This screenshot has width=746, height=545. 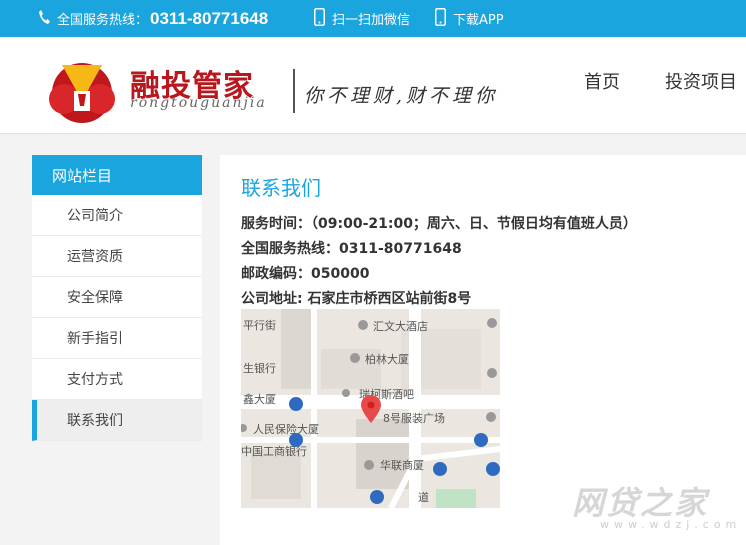 What do you see at coordinates (117, 379) in the screenshot?
I see `sidebar-item-payment: 支付方式` at bounding box center [117, 379].